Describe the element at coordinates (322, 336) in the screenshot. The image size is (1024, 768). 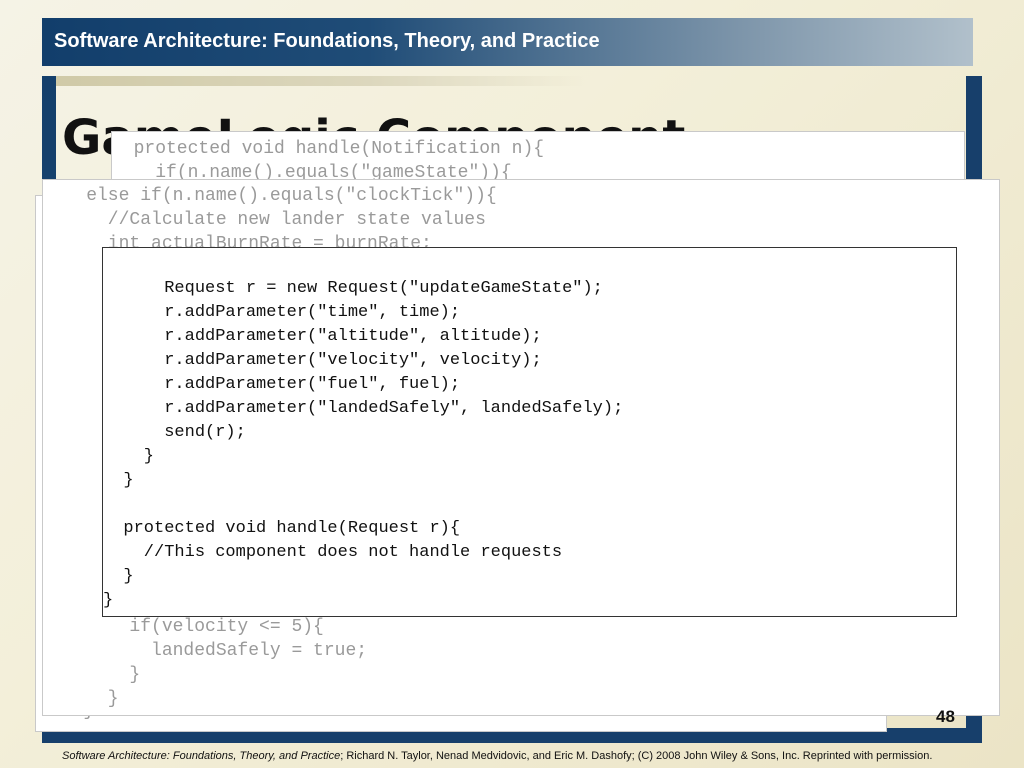
I see `code-line: r.addParameter("altitude", altitude);` at that location.